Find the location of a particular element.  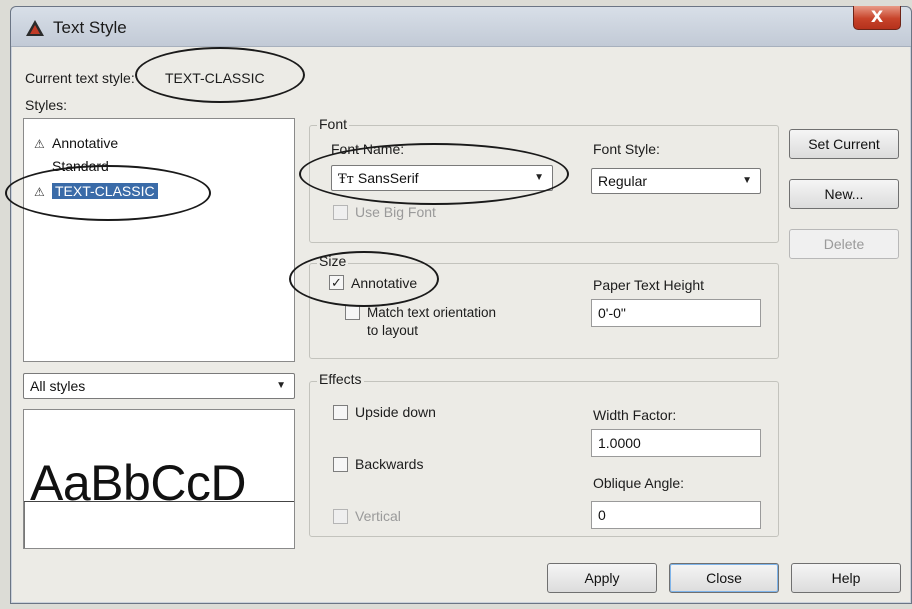

upside-down-checkbox is located at coordinates (340, 412).